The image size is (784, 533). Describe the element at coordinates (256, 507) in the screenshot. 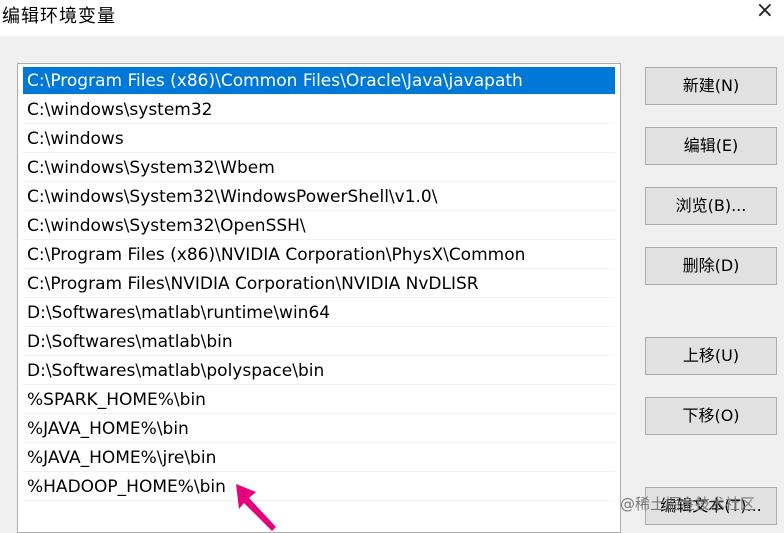

I see `annotation-arrow-icon` at that location.